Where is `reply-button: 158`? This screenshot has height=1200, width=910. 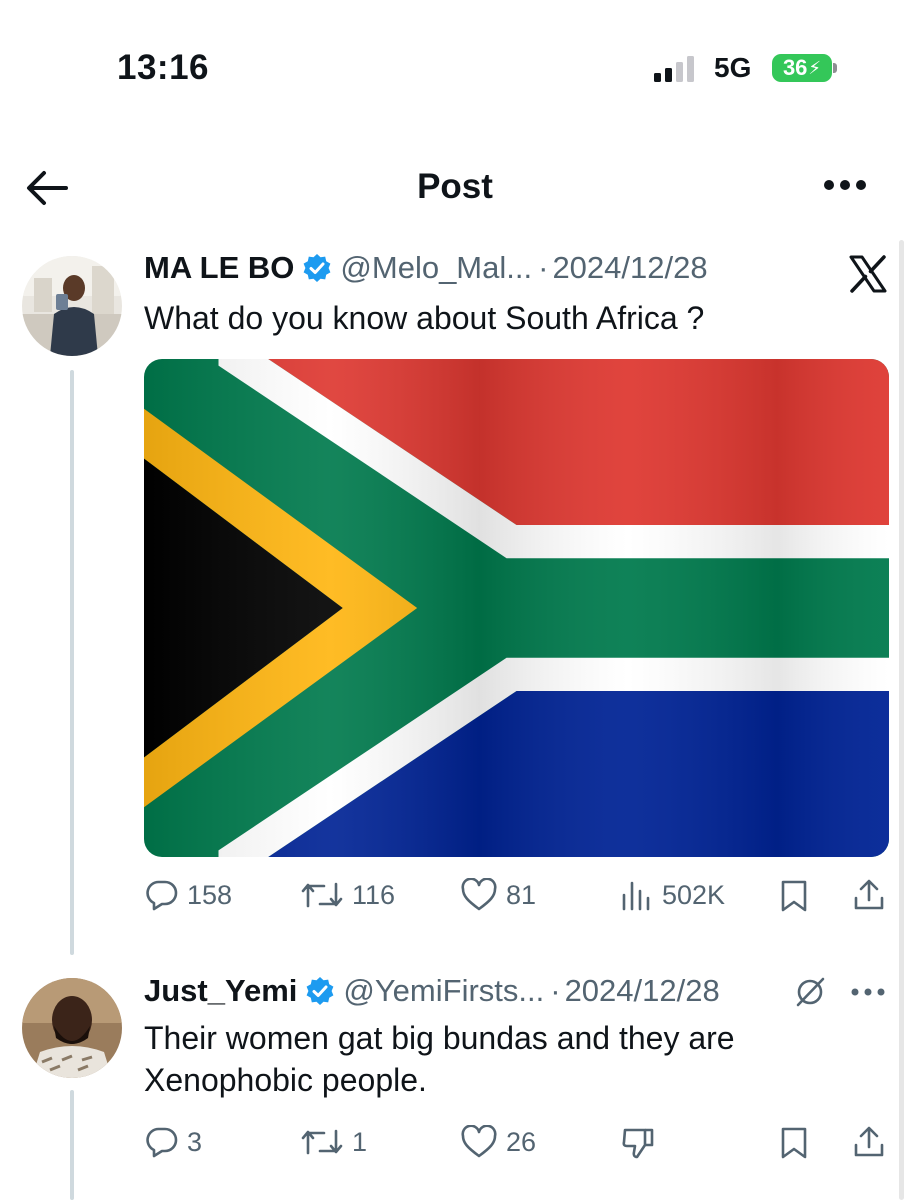
reply-button: 158 is located at coordinates (188, 895).